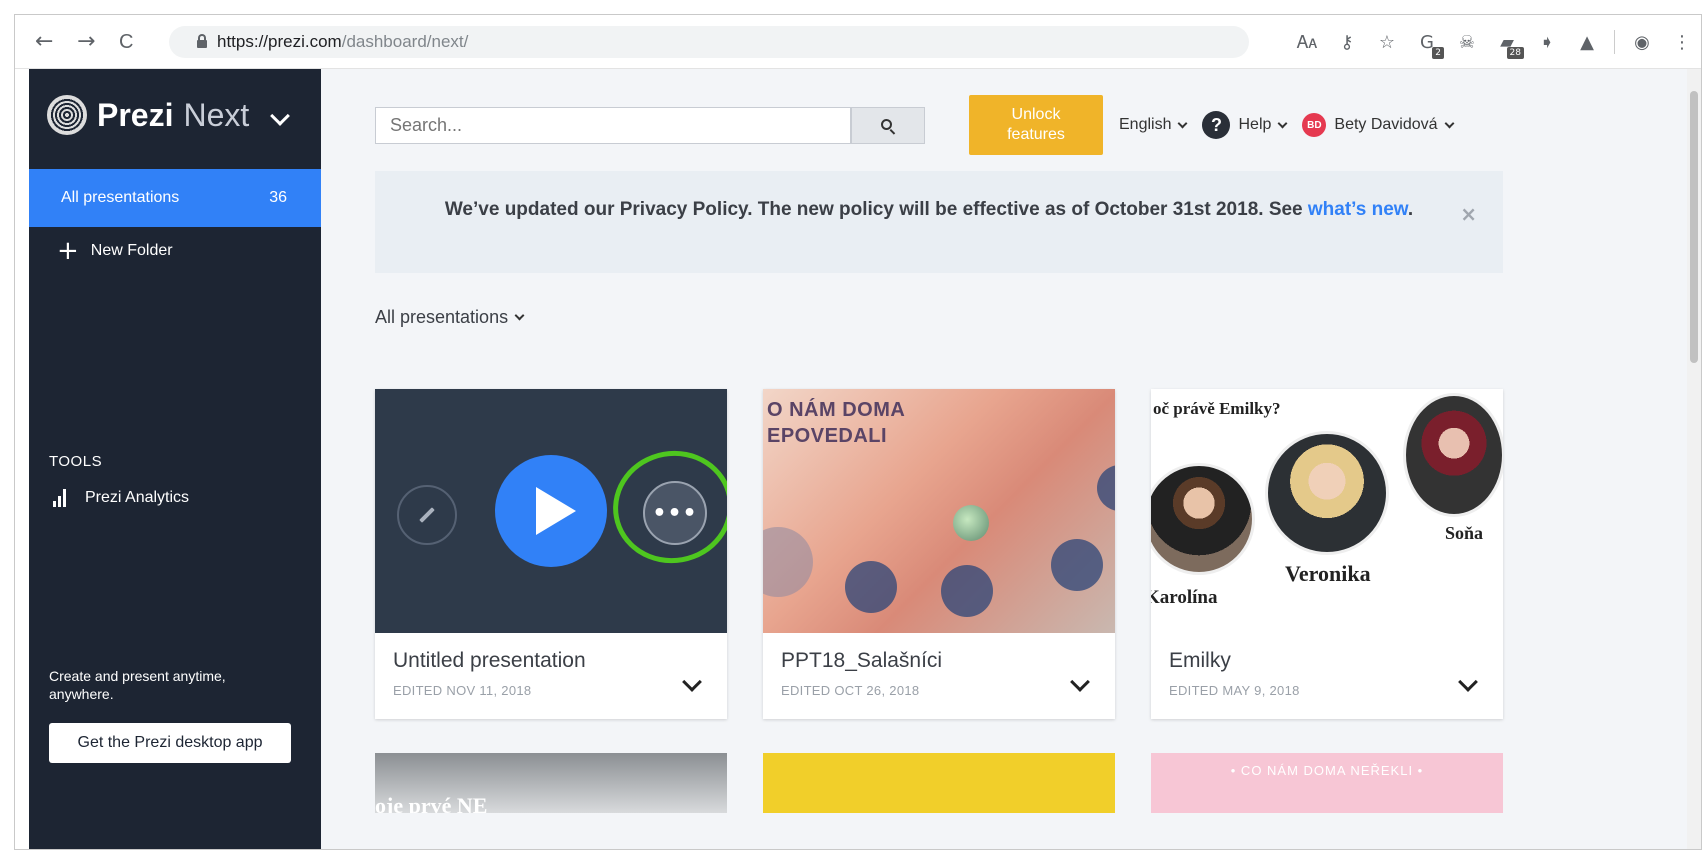  What do you see at coordinates (709, 42) in the screenshot?
I see `address-bar: https://prezi.com/dashboard/next/` at bounding box center [709, 42].